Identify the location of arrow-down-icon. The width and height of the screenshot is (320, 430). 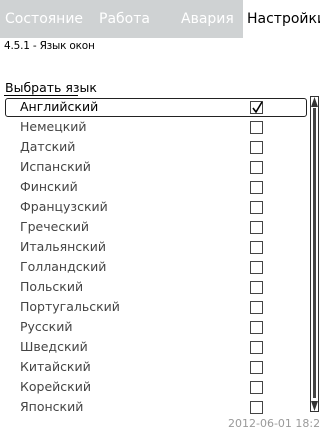
(314, 406).